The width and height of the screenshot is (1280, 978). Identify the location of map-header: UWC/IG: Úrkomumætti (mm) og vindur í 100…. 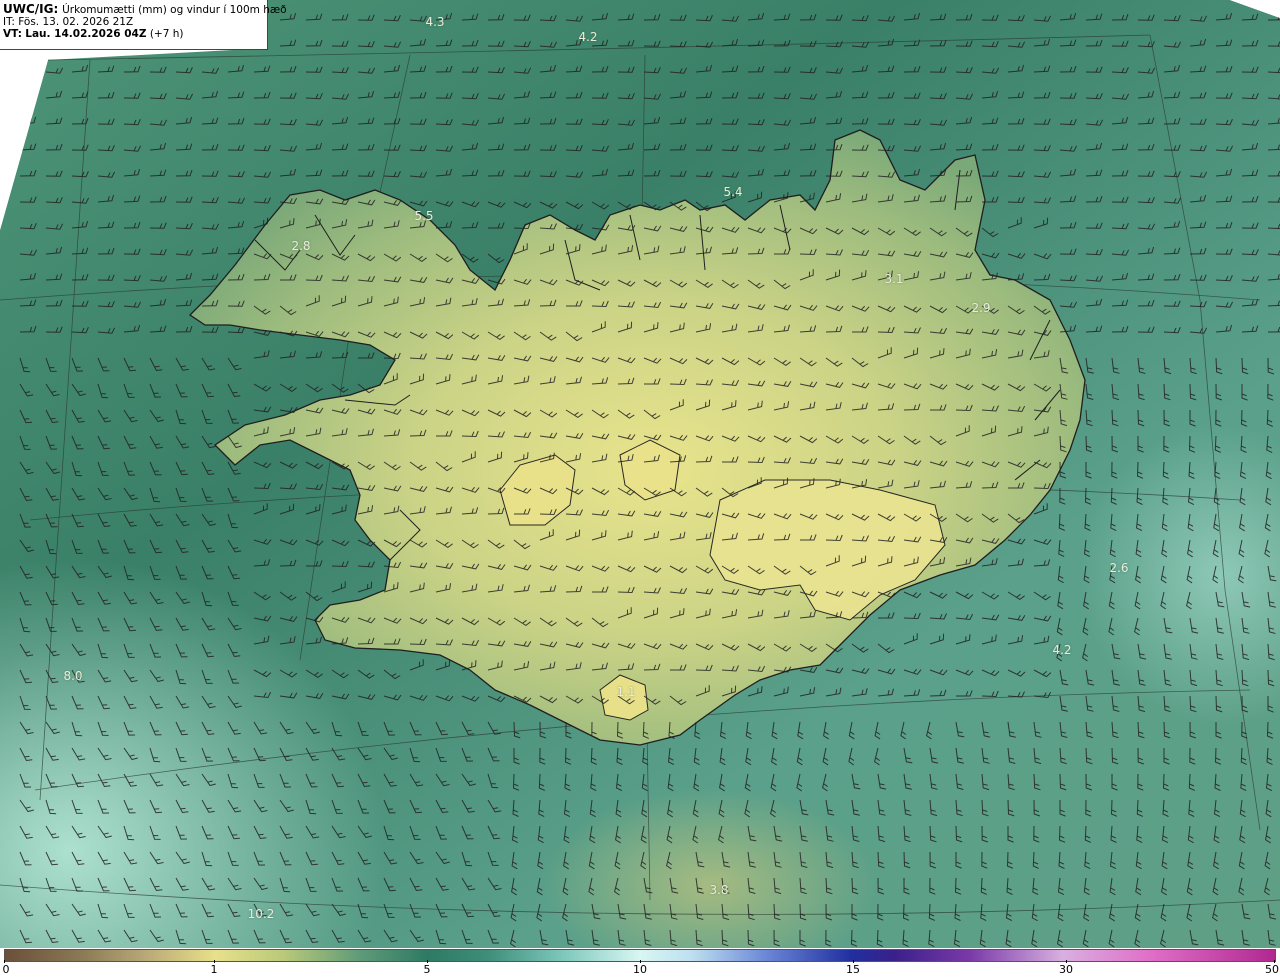
(143, 25).